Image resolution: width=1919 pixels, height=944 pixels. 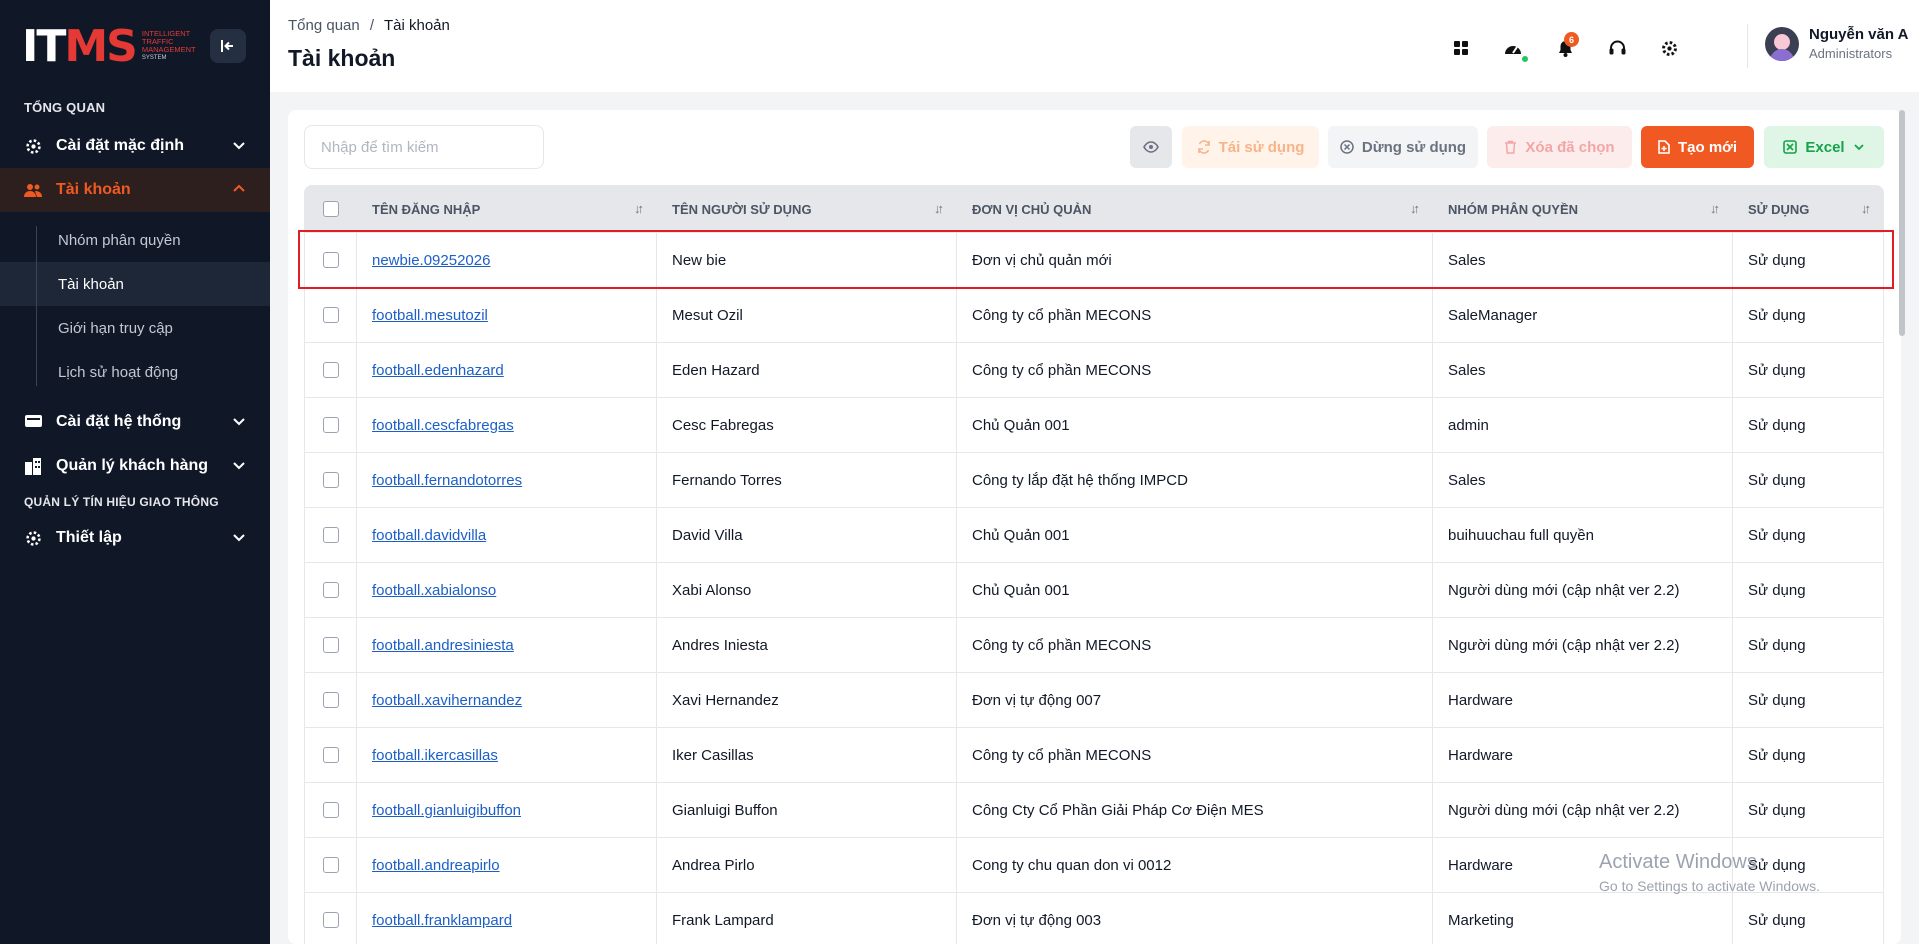 What do you see at coordinates (443, 645) in the screenshot?
I see `username-link: football.andresiniesta` at bounding box center [443, 645].